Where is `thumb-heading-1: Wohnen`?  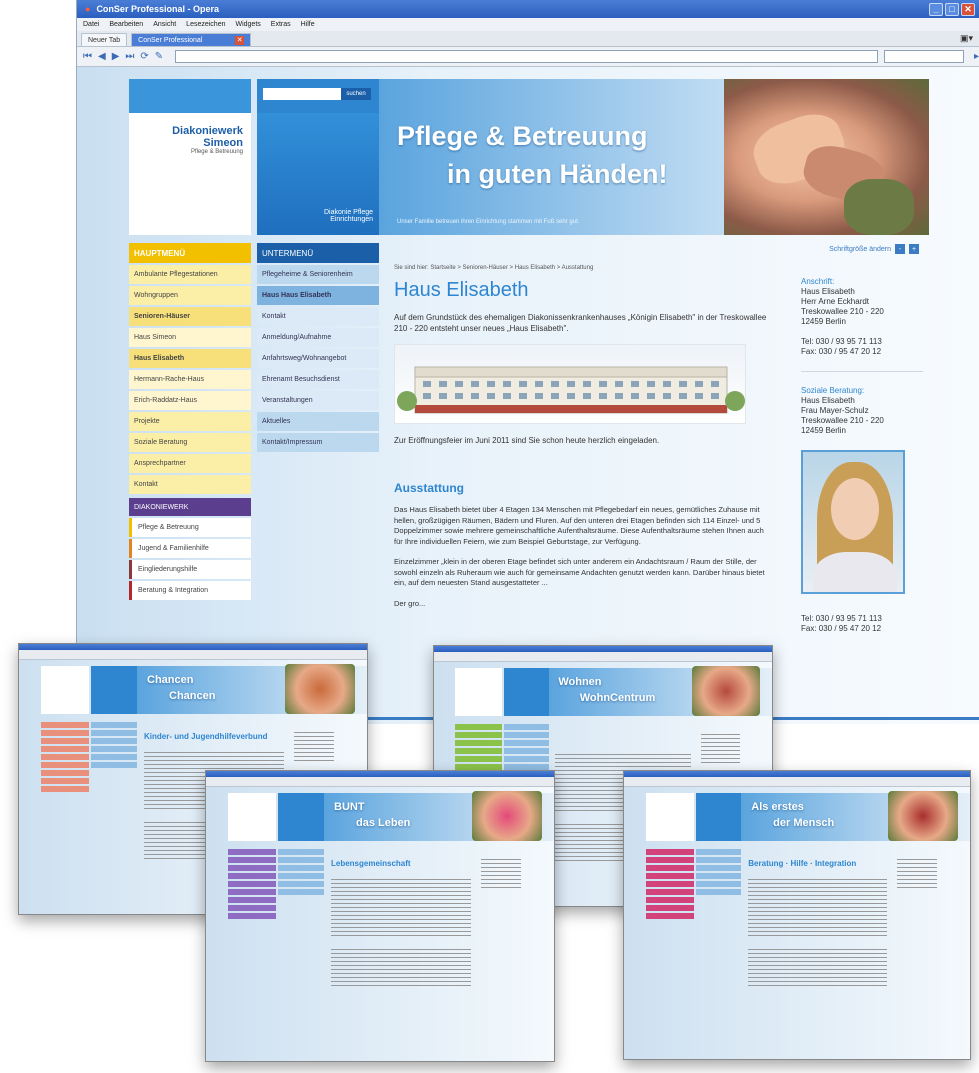
thumb-heading-1: Wohnen is located at coordinates (580, 682).